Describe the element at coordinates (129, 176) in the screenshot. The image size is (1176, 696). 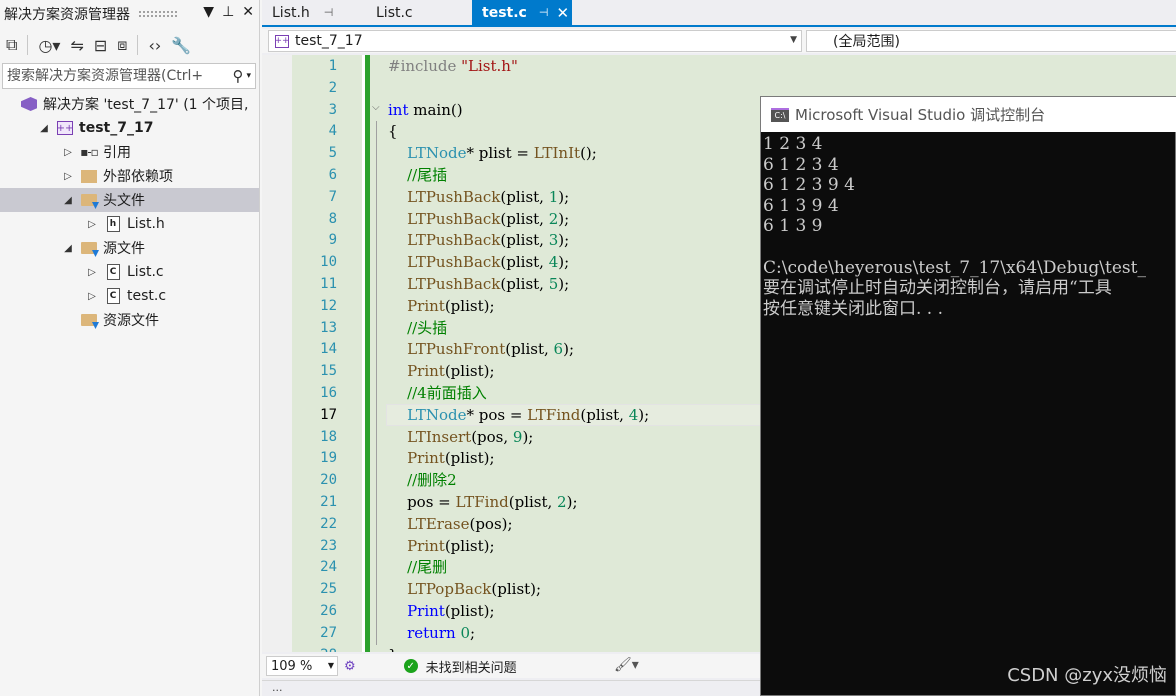
I see `tree-item: ▷ 外部依赖项` at that location.